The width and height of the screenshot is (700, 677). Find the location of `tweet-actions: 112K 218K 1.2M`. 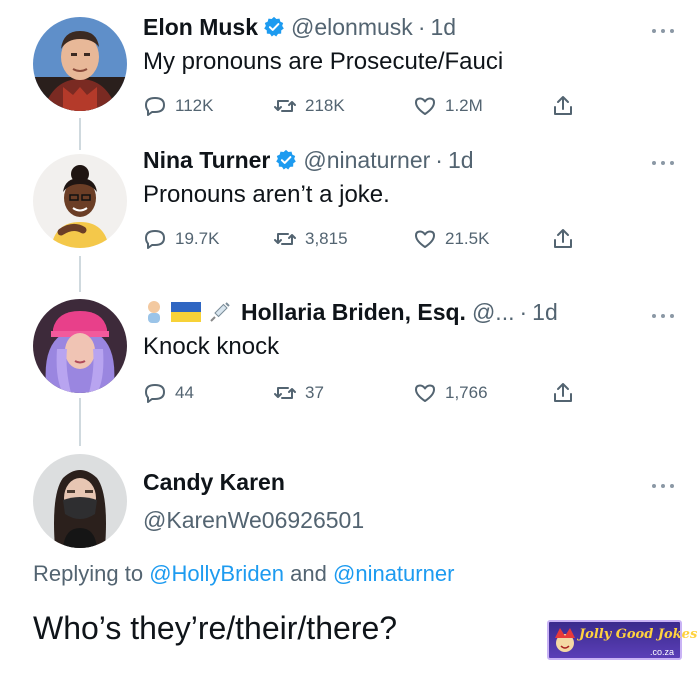

tweet-actions: 112K 218K 1.2M is located at coordinates (368, 109).